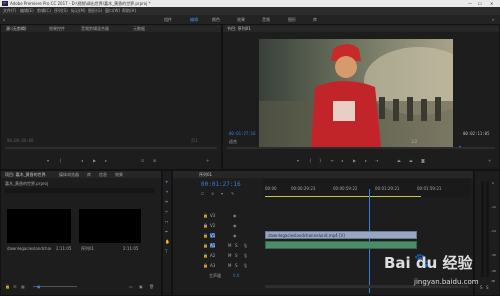 The width and height of the screenshot is (500, 296). Describe the element at coordinates (212, 265) in the screenshot. I see `track-label: A3` at that location.